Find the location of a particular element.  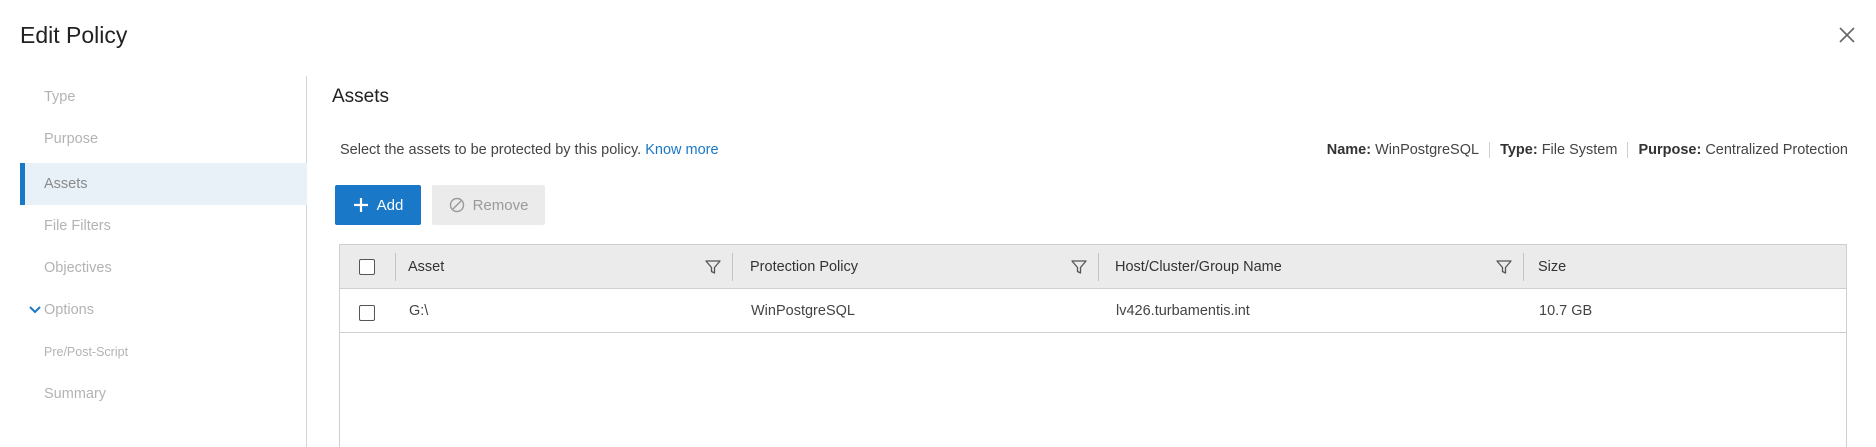

step-label: Objectives is located at coordinates (78, 268).